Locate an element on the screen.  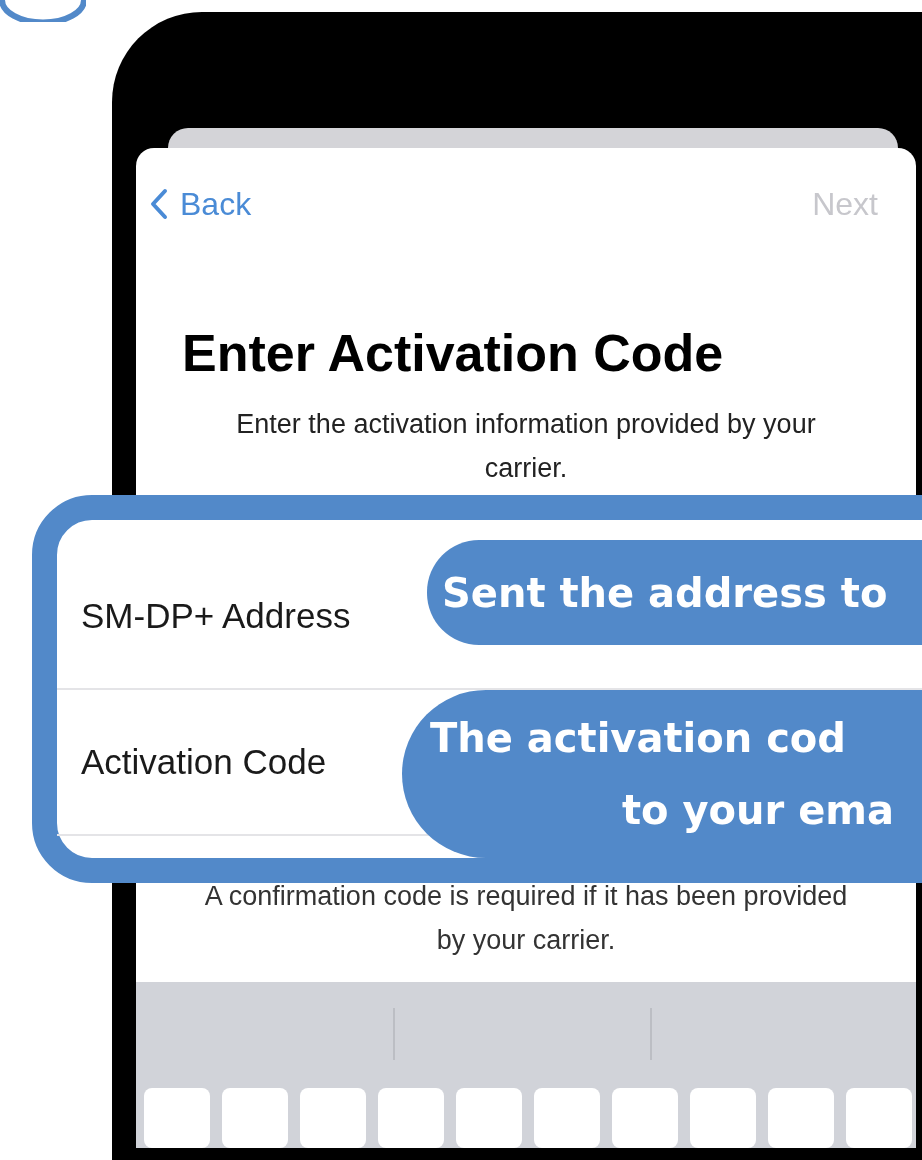
callout-text: Sent the address to is located at coordinates (665, 593).